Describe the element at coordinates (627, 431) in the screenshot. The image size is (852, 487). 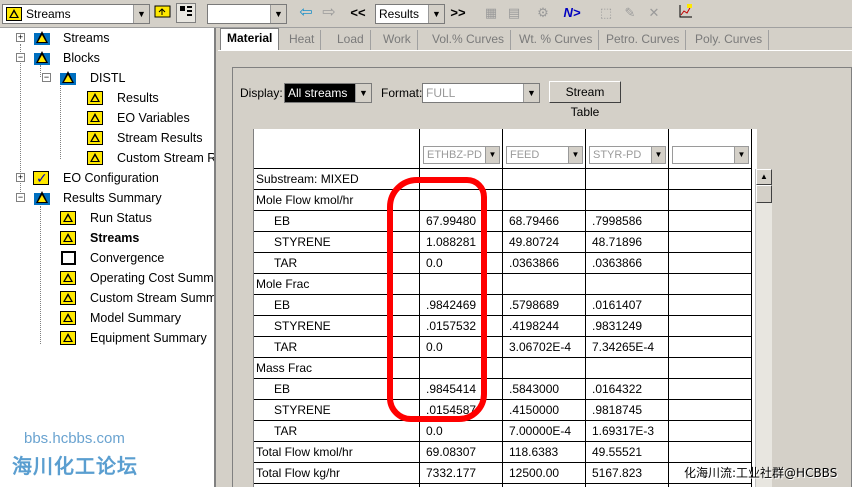
I see `value-cell: 1.69317E-3` at that location.